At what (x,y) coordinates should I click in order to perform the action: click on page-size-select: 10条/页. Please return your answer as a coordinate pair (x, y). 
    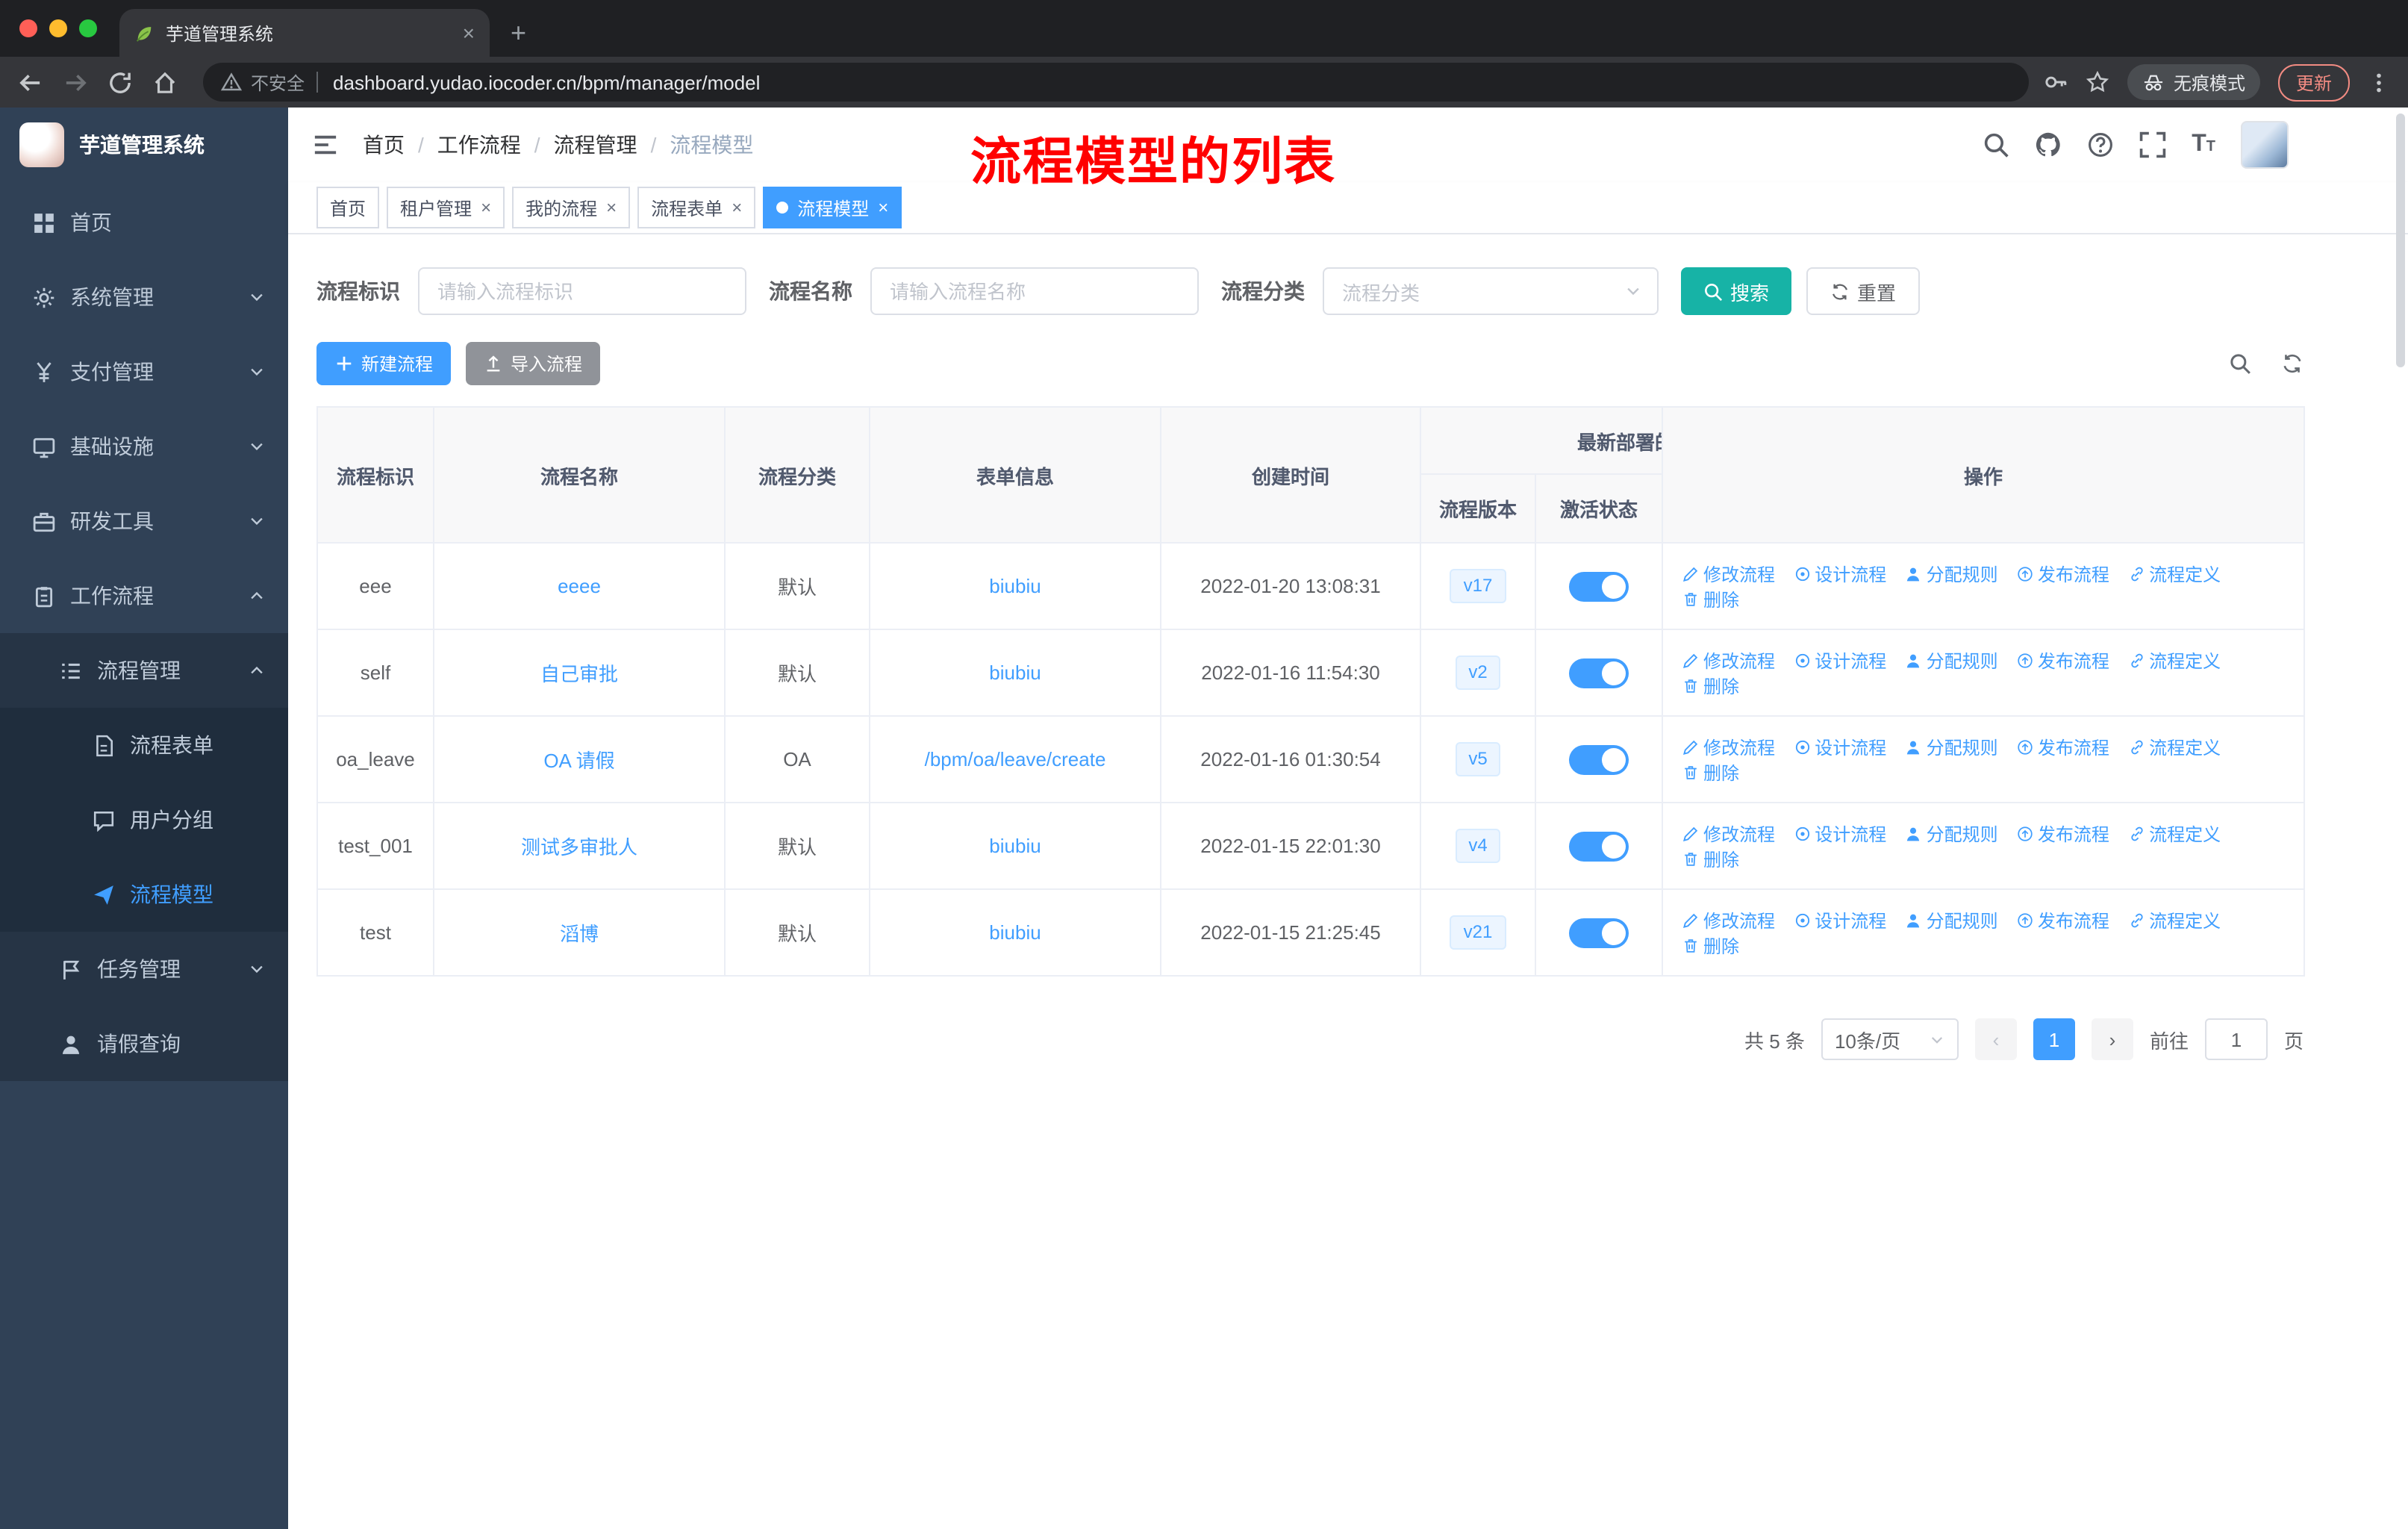
    Looking at the image, I should click on (1890, 1039).